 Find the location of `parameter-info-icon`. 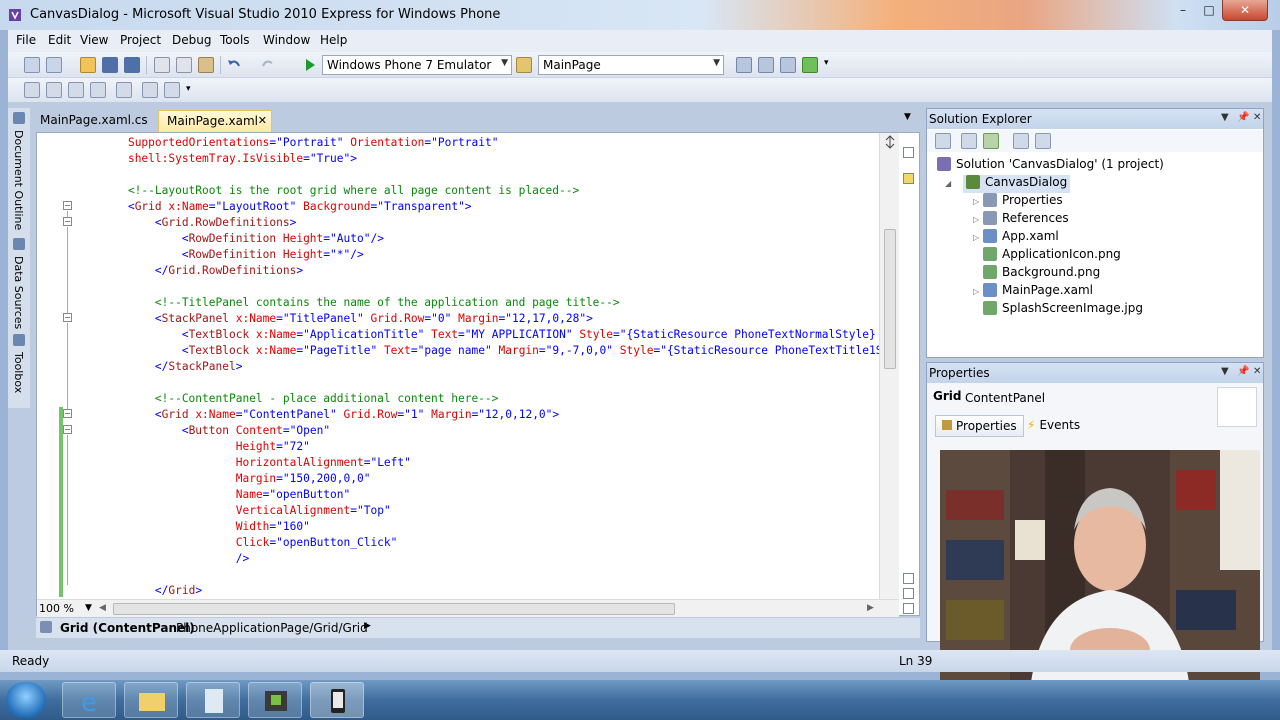

parameter-info-icon is located at coordinates (54, 90).